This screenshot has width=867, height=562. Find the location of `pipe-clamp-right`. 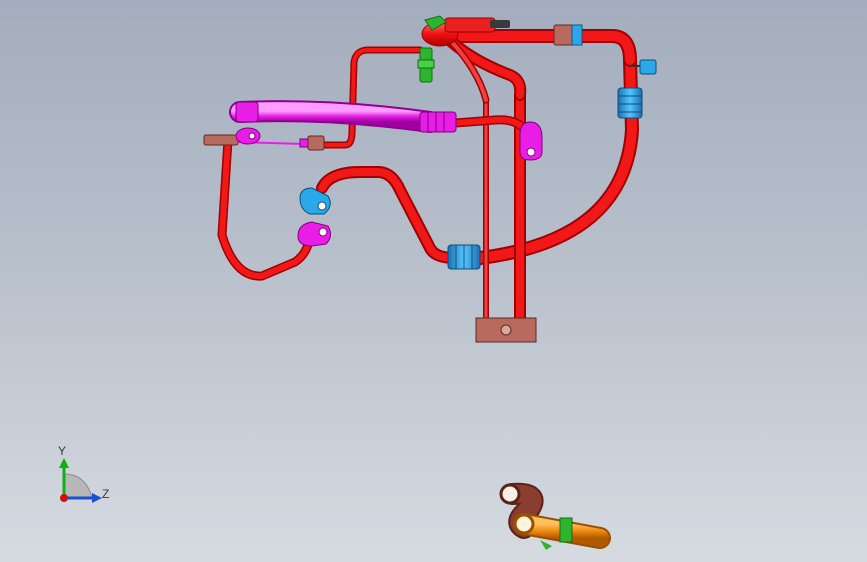

pipe-clamp-right is located at coordinates (630, 103).